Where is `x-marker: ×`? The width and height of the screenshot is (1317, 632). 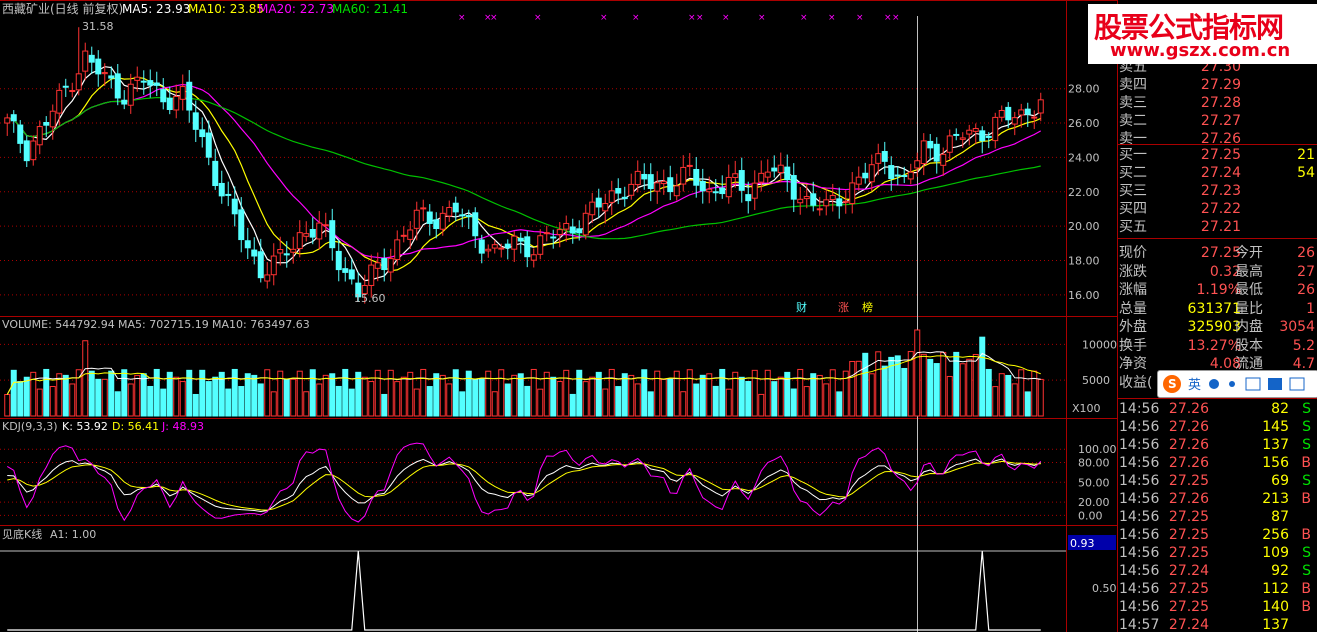
x-marker: × is located at coordinates (462, 18).